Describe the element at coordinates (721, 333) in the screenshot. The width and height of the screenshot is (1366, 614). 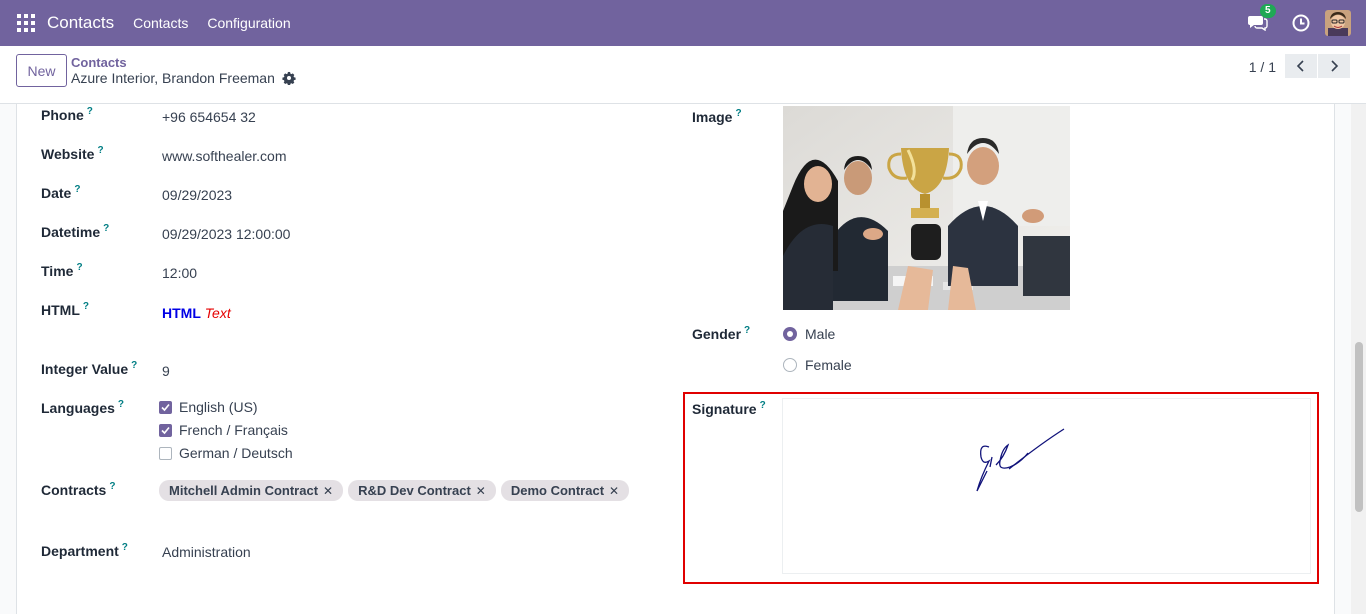
I see `gender-label: Gender?` at that location.